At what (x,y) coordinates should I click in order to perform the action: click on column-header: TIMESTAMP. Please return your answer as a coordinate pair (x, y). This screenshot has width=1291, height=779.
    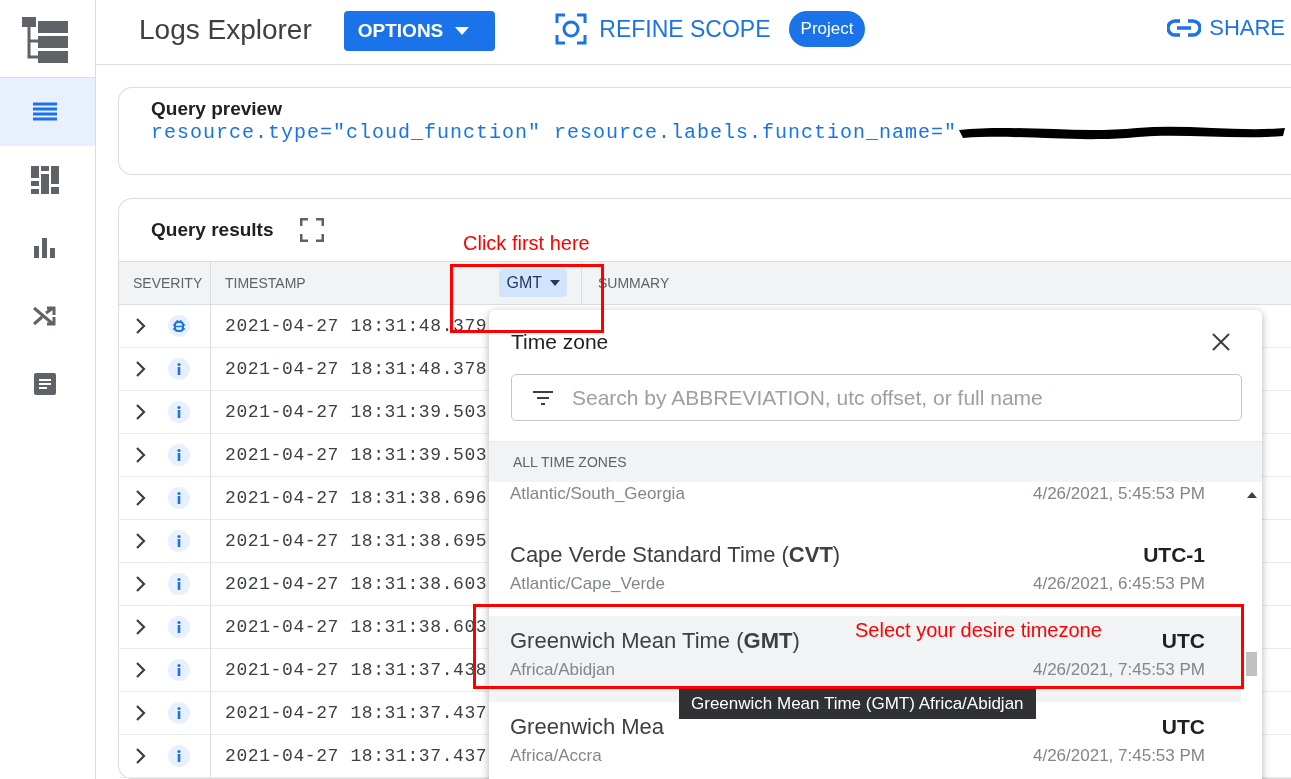
    Looking at the image, I should click on (265, 283).